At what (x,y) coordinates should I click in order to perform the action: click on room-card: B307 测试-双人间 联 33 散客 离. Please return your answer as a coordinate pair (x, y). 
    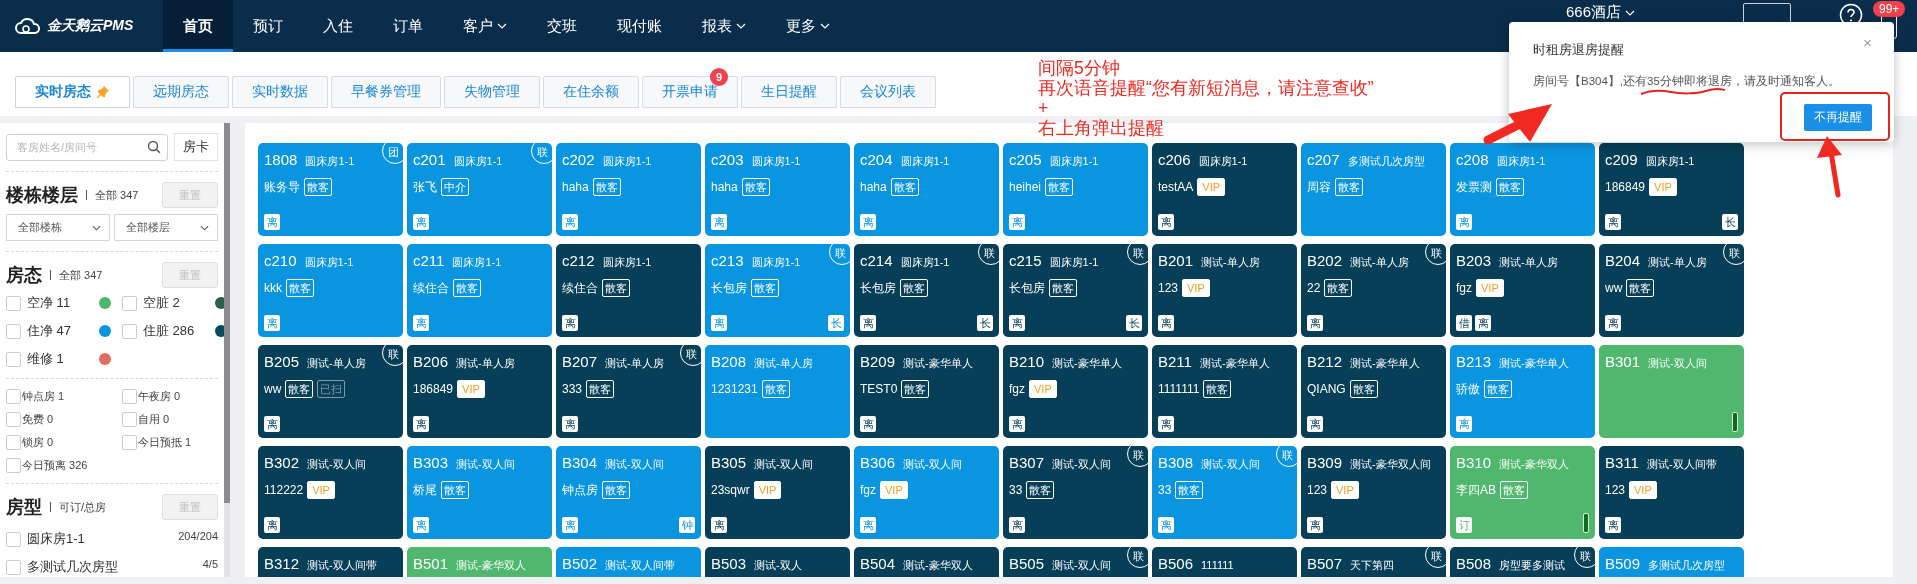
    Looking at the image, I should click on (1075, 492).